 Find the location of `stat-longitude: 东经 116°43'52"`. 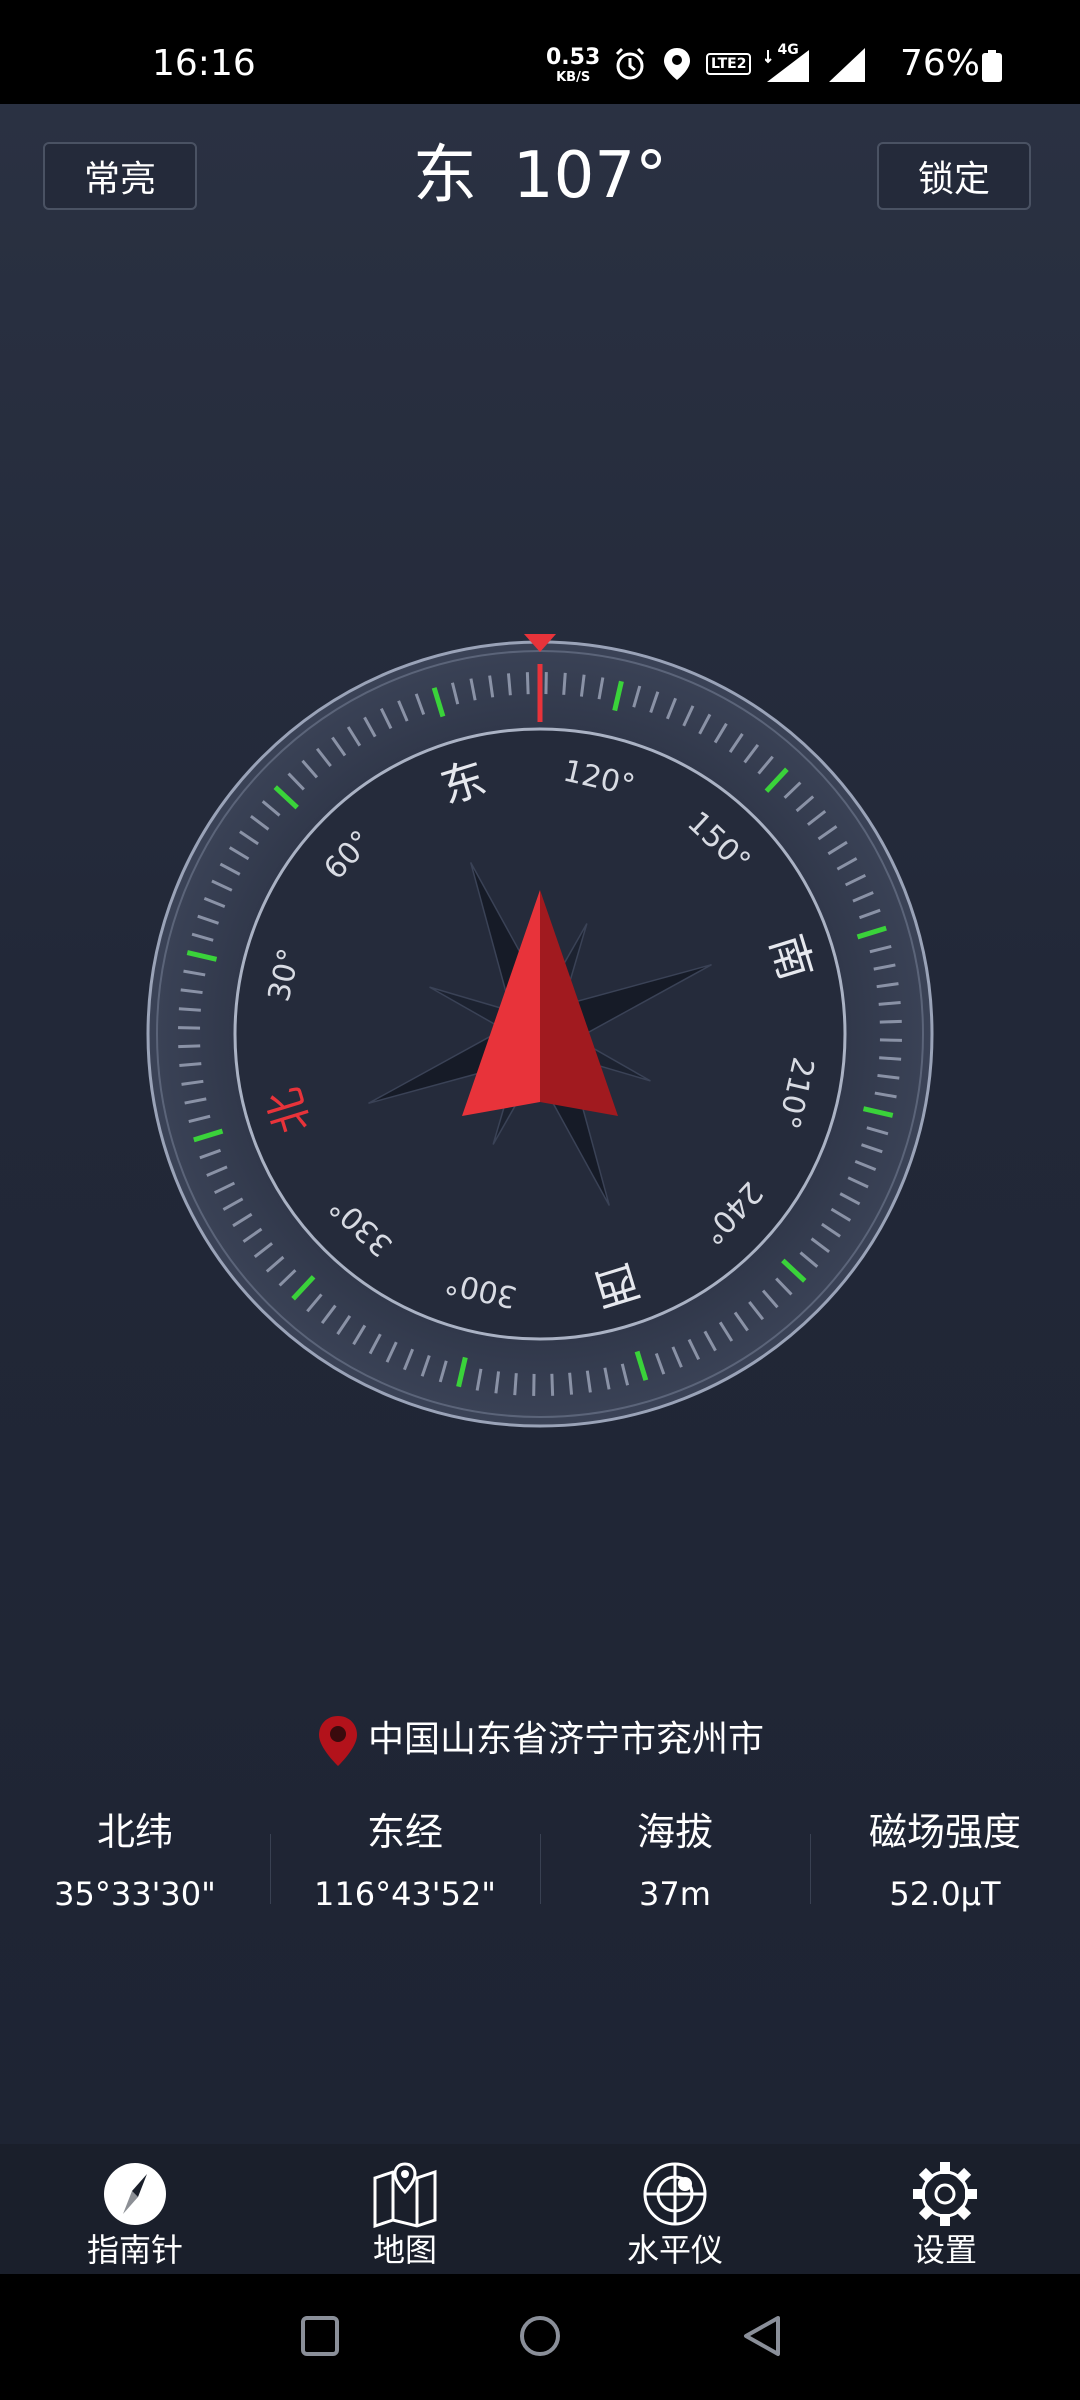

stat-longitude: 东经 116°43'52" is located at coordinates (405, 1863).